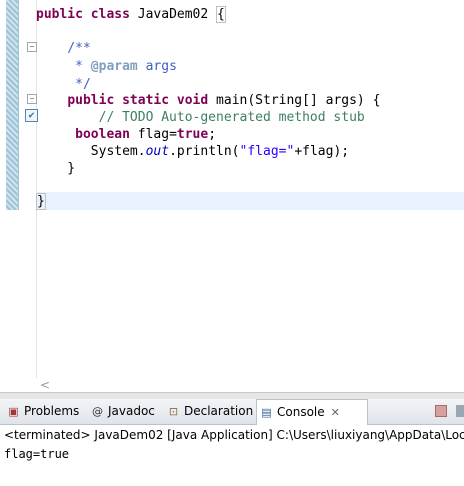 The height and width of the screenshot is (486, 464). What do you see at coordinates (114, 66) in the screenshot?
I see `code-token: @param` at bounding box center [114, 66].